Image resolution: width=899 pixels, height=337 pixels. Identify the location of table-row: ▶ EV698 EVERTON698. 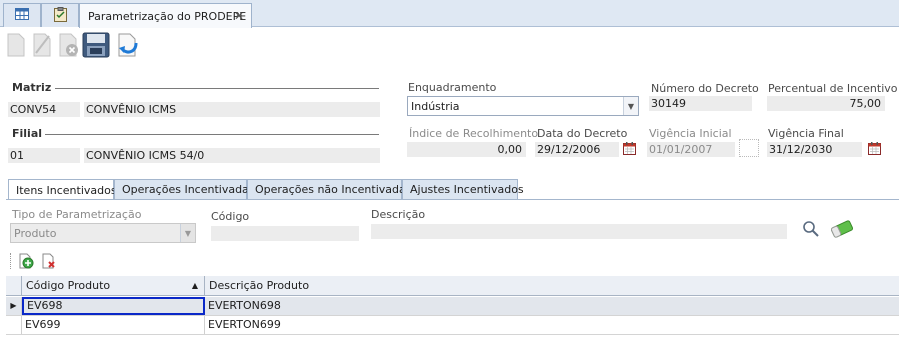
(452, 306).